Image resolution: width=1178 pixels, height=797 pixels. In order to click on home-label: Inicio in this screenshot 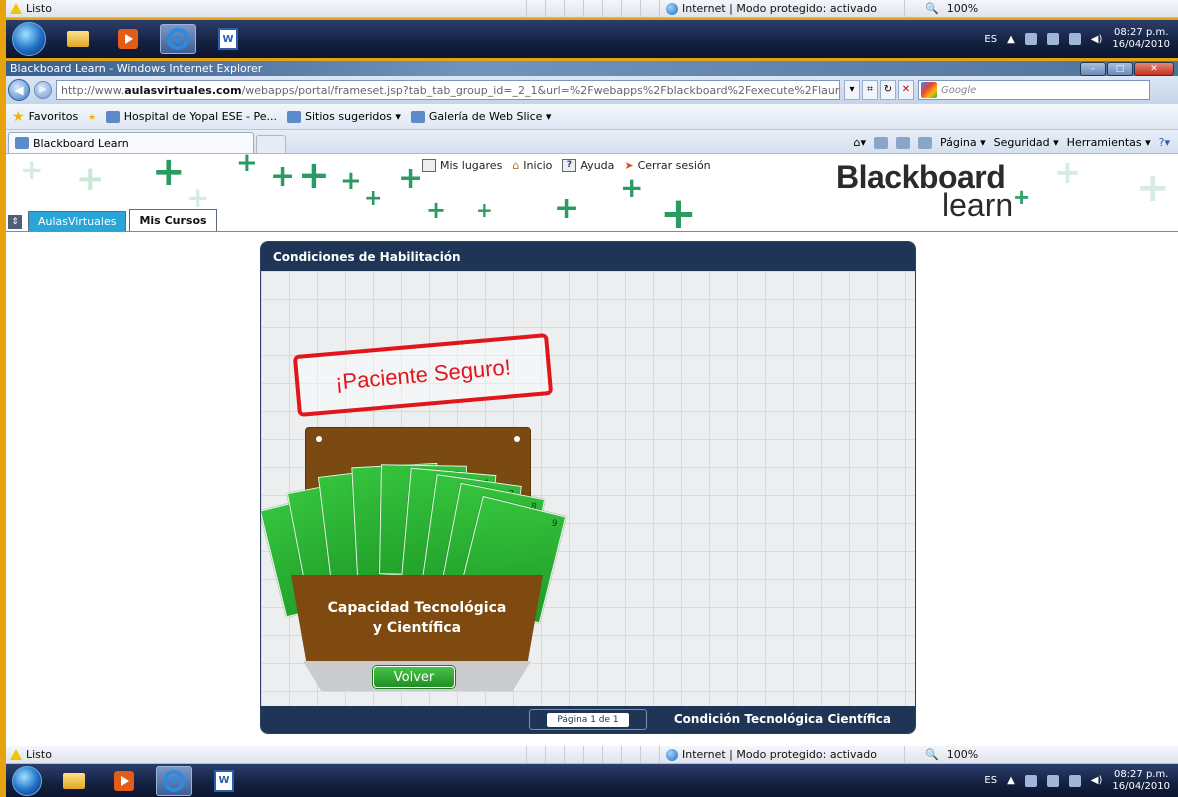, I will do `click(538, 165)`.